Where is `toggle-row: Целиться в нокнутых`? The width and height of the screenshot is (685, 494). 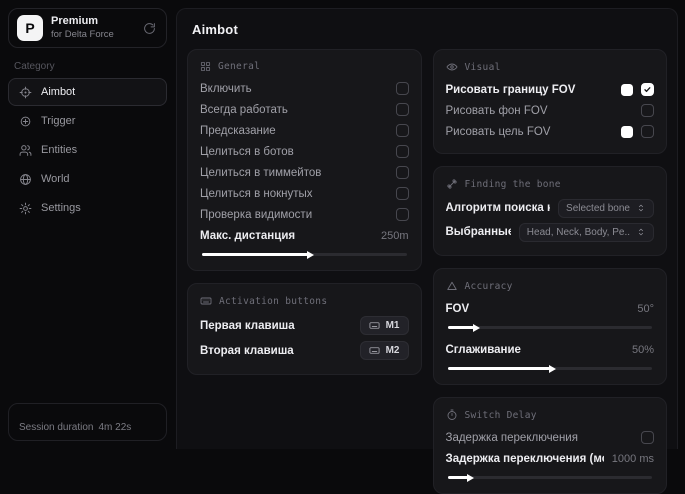 toggle-row: Целиться в нокнутых is located at coordinates (304, 193).